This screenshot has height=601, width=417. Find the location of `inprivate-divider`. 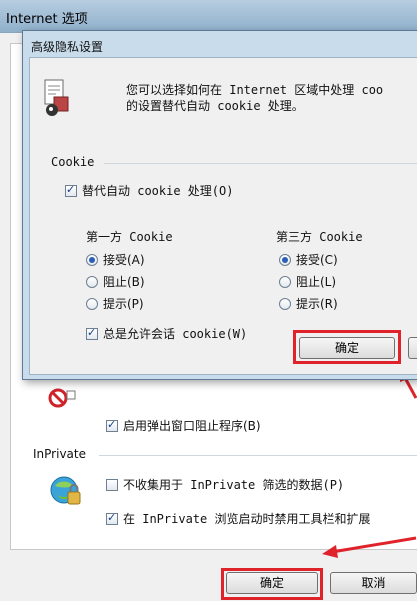

inprivate-divider is located at coordinates (258, 455).